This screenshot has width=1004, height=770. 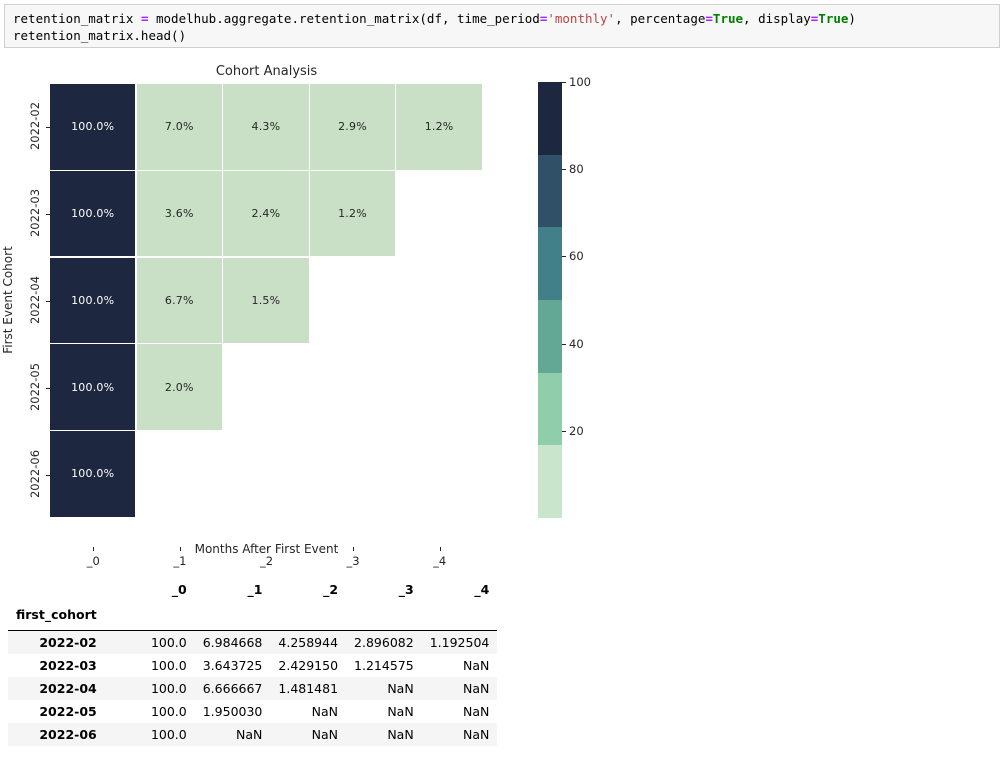 I want to click on chart-title: Cohort Analysis, so click(x=266, y=71).